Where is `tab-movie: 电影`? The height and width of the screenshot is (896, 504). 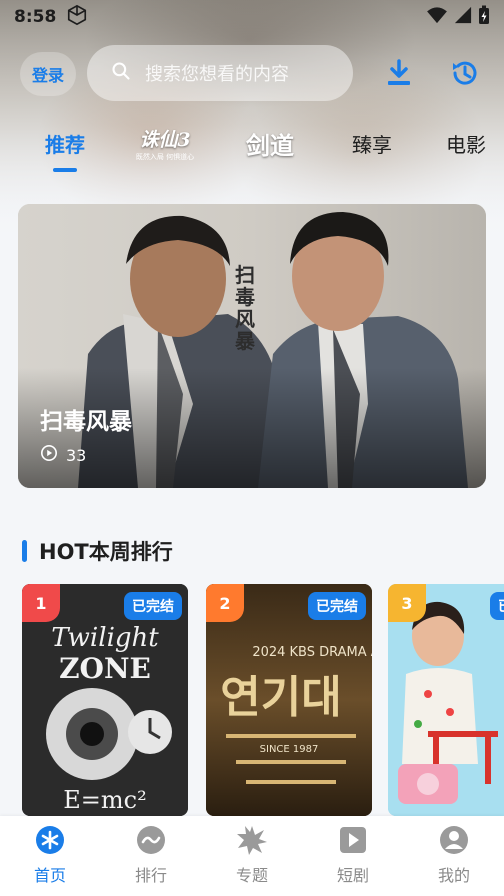
tab-movie: 电影 is located at coordinates (466, 143).